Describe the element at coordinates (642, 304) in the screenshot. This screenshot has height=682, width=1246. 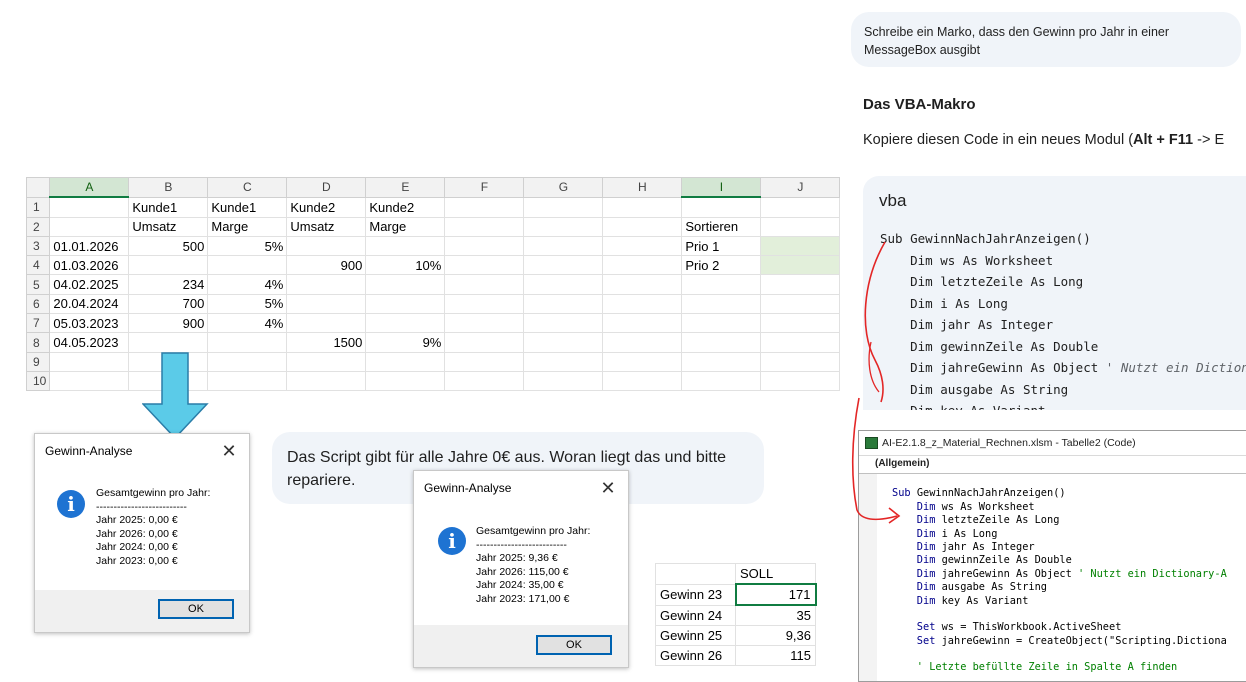
I see `cell-h6` at that location.